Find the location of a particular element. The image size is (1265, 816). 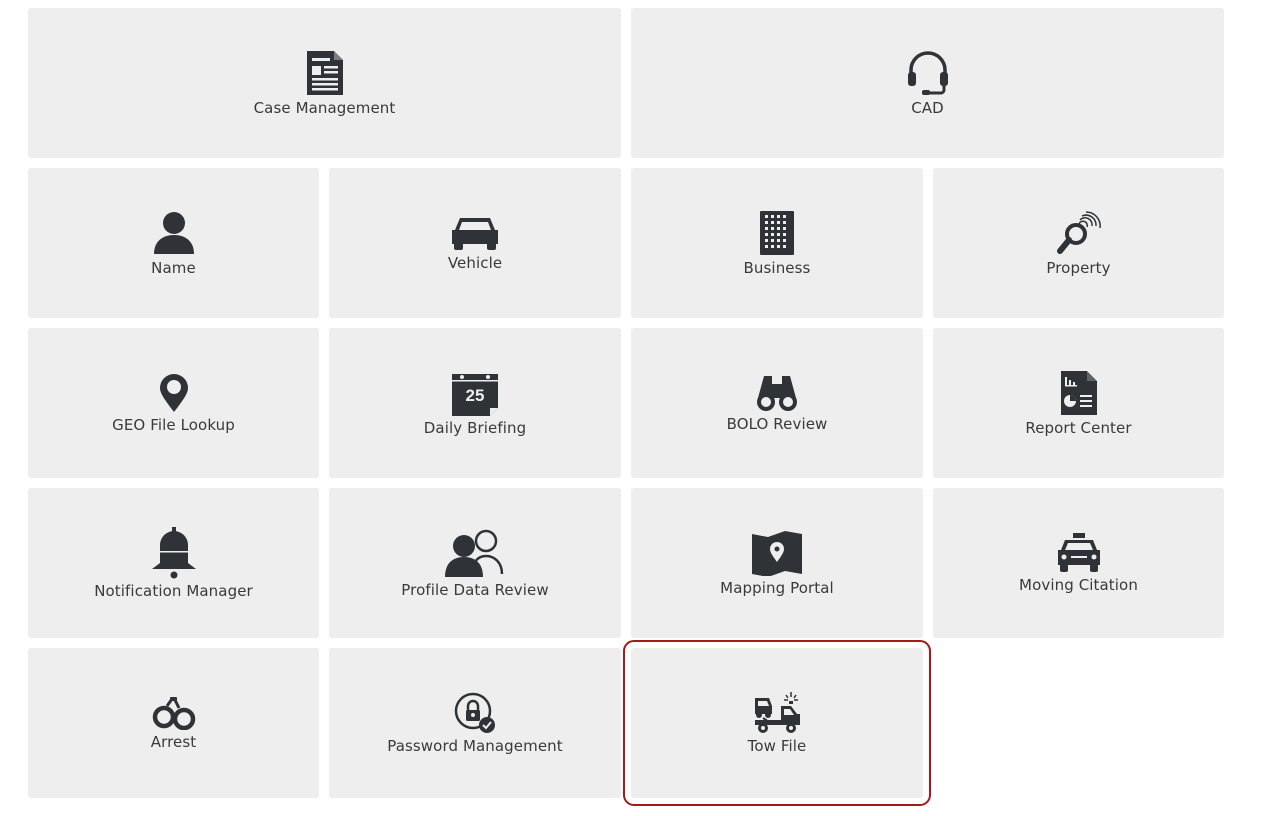

car-icon is located at coordinates (475, 233).